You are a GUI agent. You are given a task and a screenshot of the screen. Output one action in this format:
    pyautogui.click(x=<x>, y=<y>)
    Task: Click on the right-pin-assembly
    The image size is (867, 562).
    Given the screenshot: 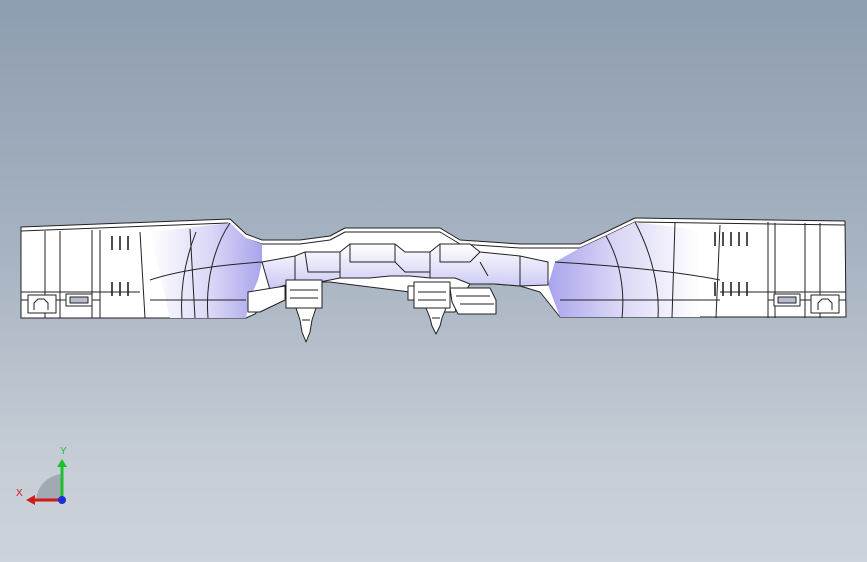 What is the action you would take?
    pyautogui.click(x=429, y=308)
    